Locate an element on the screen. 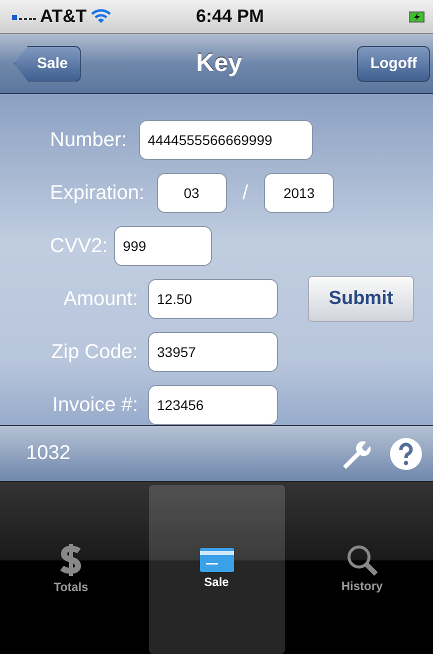 The width and height of the screenshot is (433, 654). credit-card-icon is located at coordinates (217, 560).